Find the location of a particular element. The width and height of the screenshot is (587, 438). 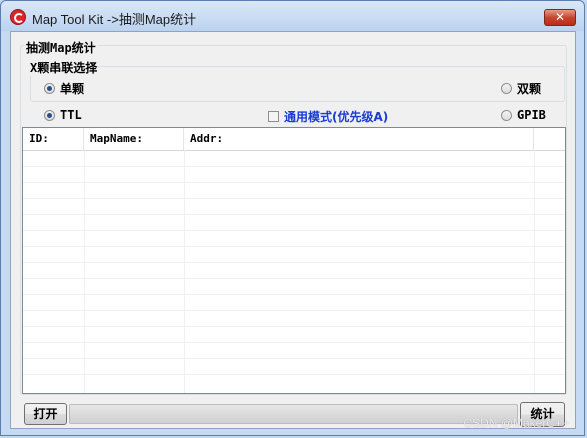

general-mode-checkbox: 通用模式(优先级A) is located at coordinates (328, 116).